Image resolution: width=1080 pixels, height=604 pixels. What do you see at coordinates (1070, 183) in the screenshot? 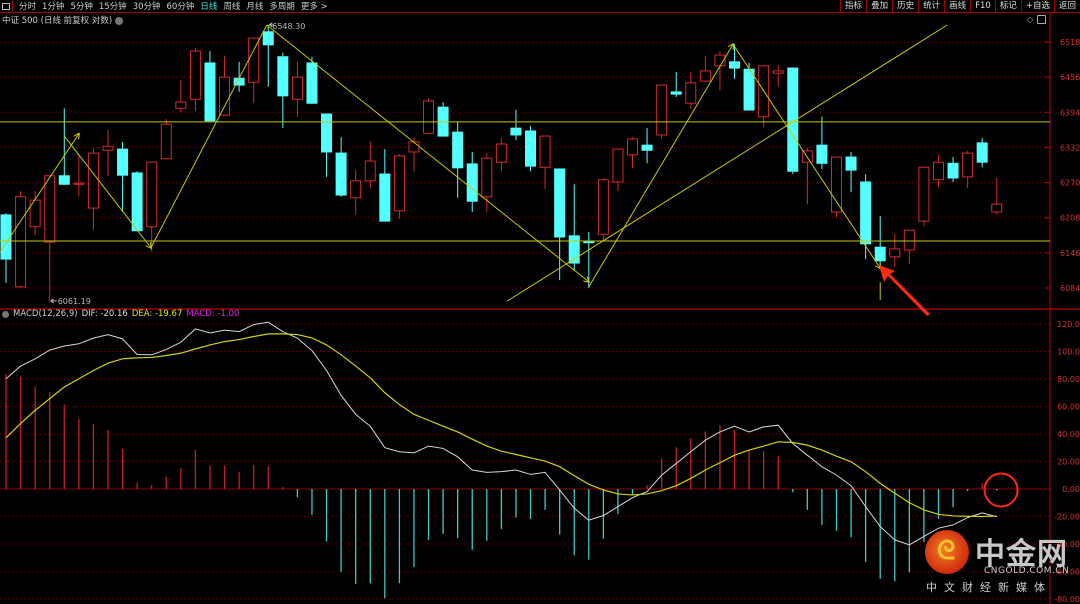
I see `price-axis-label: 6270` at bounding box center [1070, 183].